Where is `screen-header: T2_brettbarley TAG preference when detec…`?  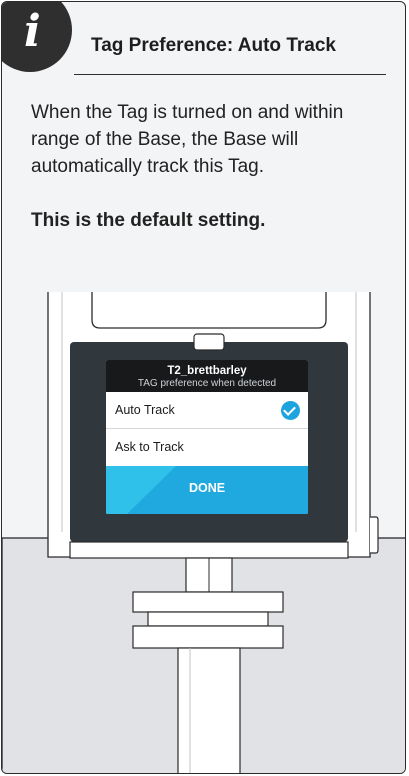 screen-header: T2_brettbarley TAG preference when detec… is located at coordinates (207, 376).